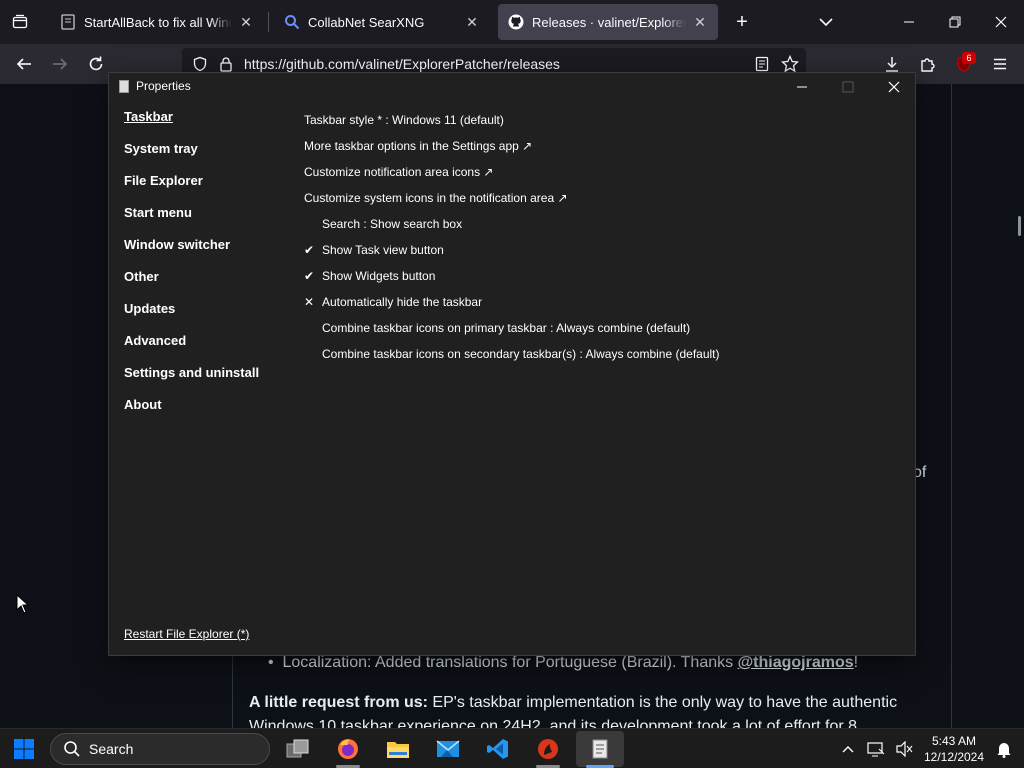  I want to click on network-monitor-icon, so click(876, 749).